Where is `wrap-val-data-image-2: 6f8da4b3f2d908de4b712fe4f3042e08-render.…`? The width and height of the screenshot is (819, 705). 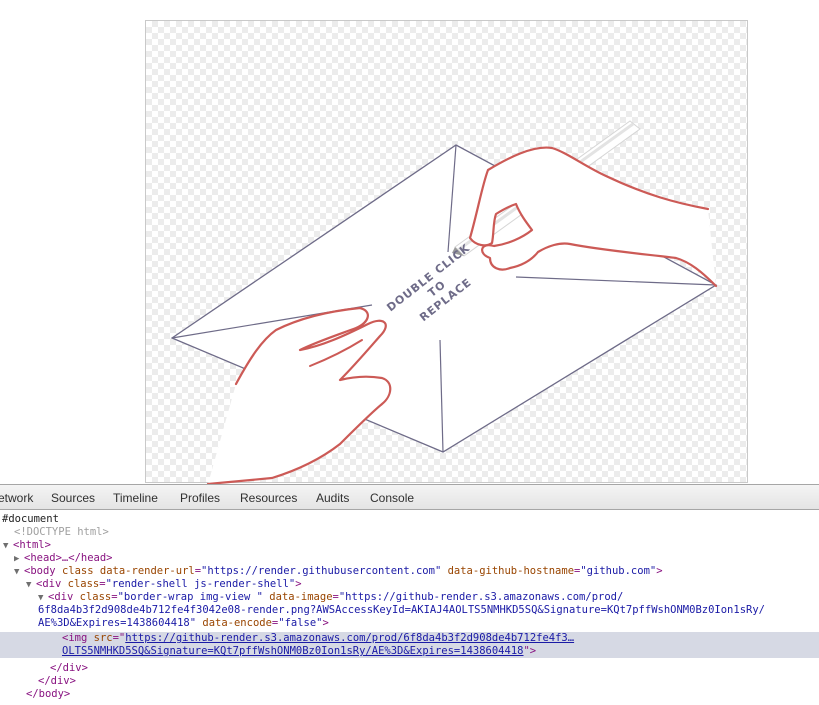 wrap-val-data-image-2: 6f8da4b3f2d908de4b712fe4f3042e08-render.… is located at coordinates (401, 610).